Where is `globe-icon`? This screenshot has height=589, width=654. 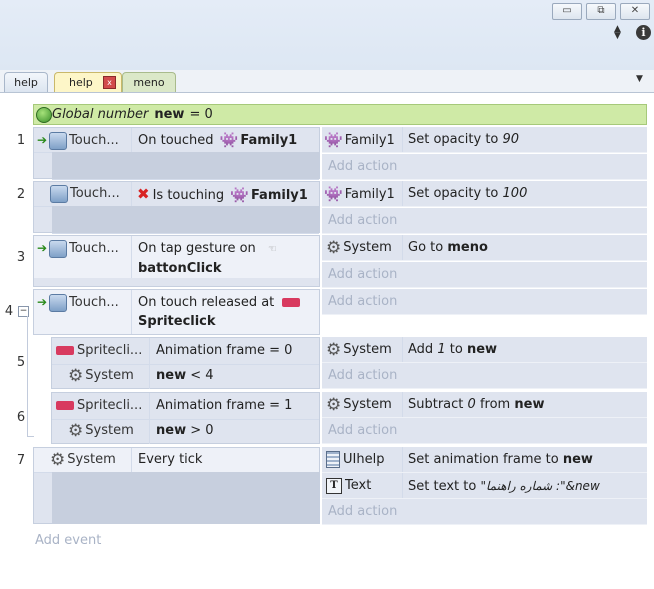
globe-icon is located at coordinates (44, 115).